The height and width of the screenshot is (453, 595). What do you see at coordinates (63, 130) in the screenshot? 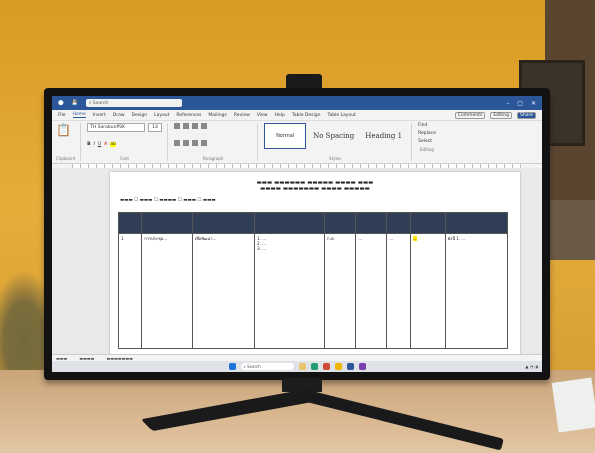
I see `paste-icon: 📋` at bounding box center [63, 130].